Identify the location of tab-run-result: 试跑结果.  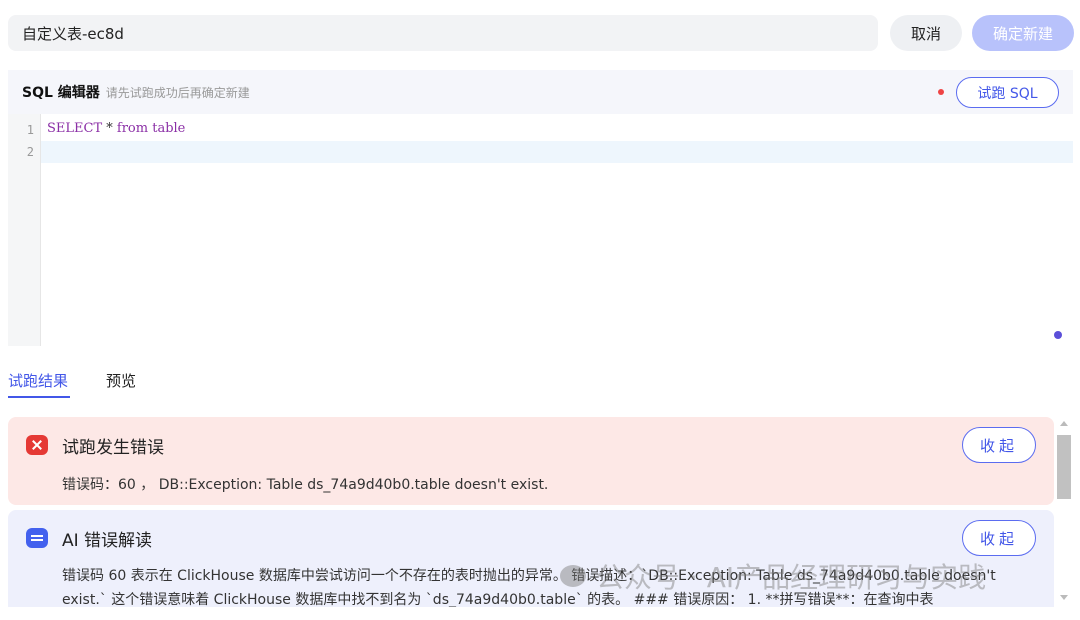
(38, 380).